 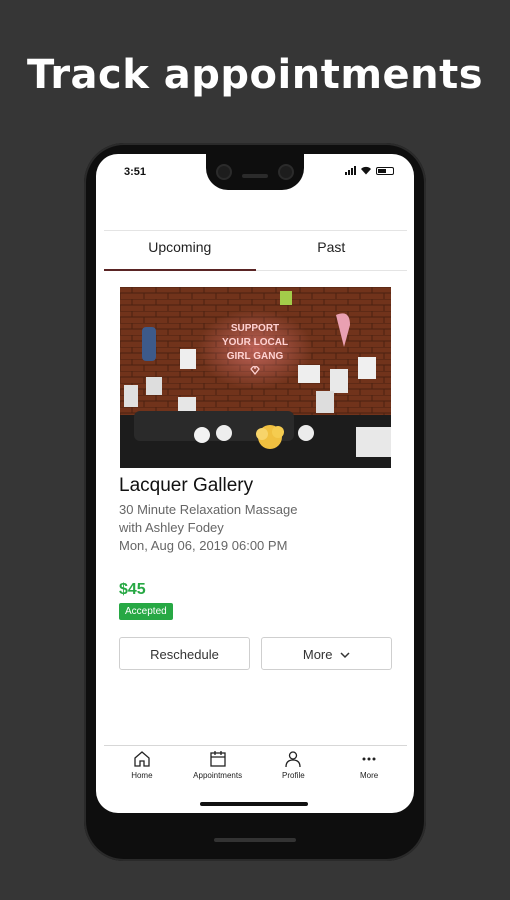 I want to click on bottom-navigation: Home Appointments Profile More, so click(x=255, y=767).